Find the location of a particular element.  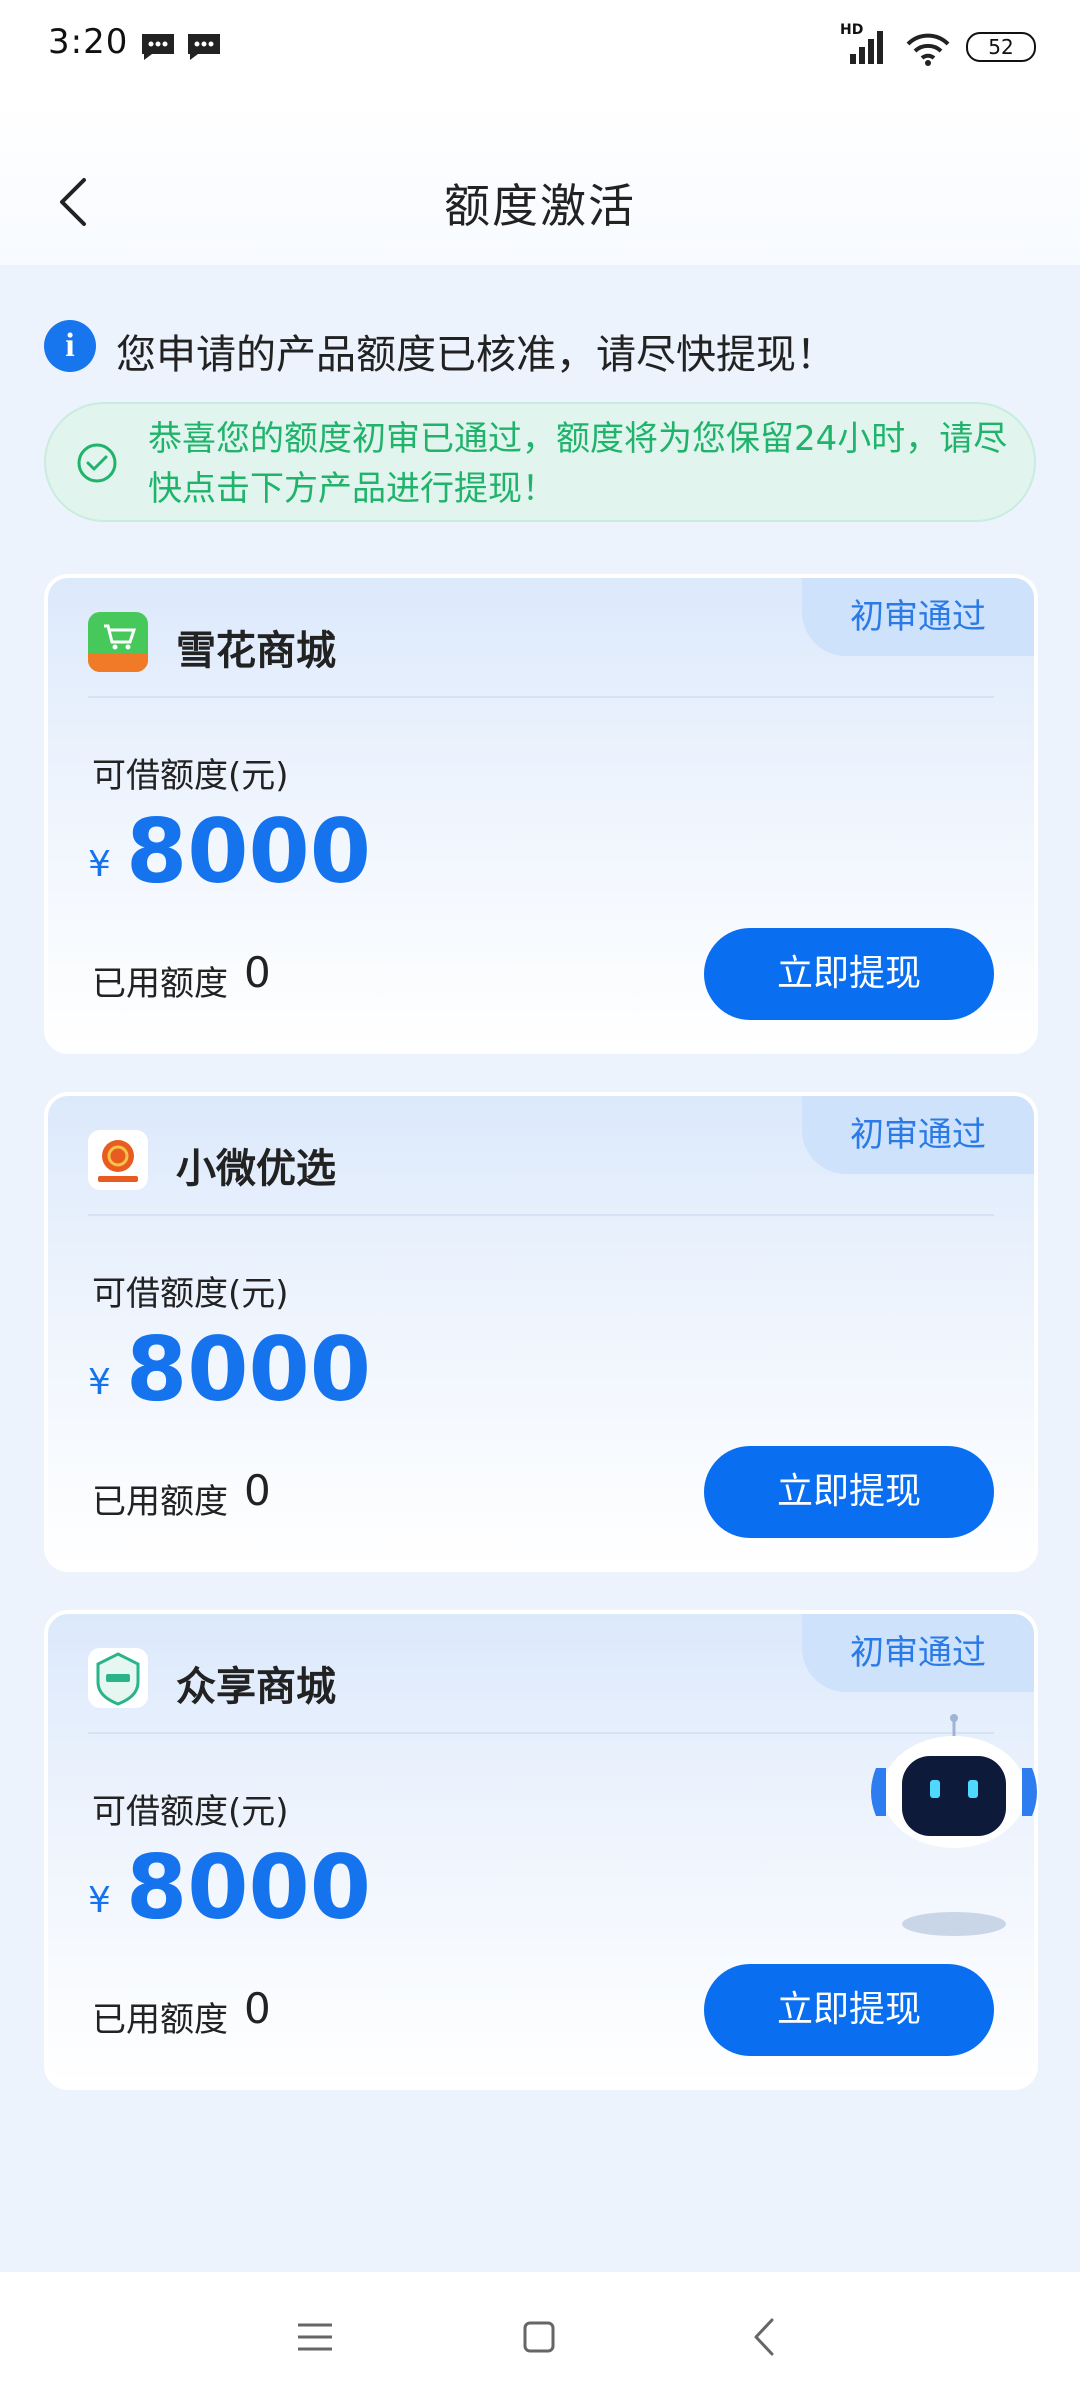

zhongxiang-mall-logo-icon is located at coordinates (118, 1678).